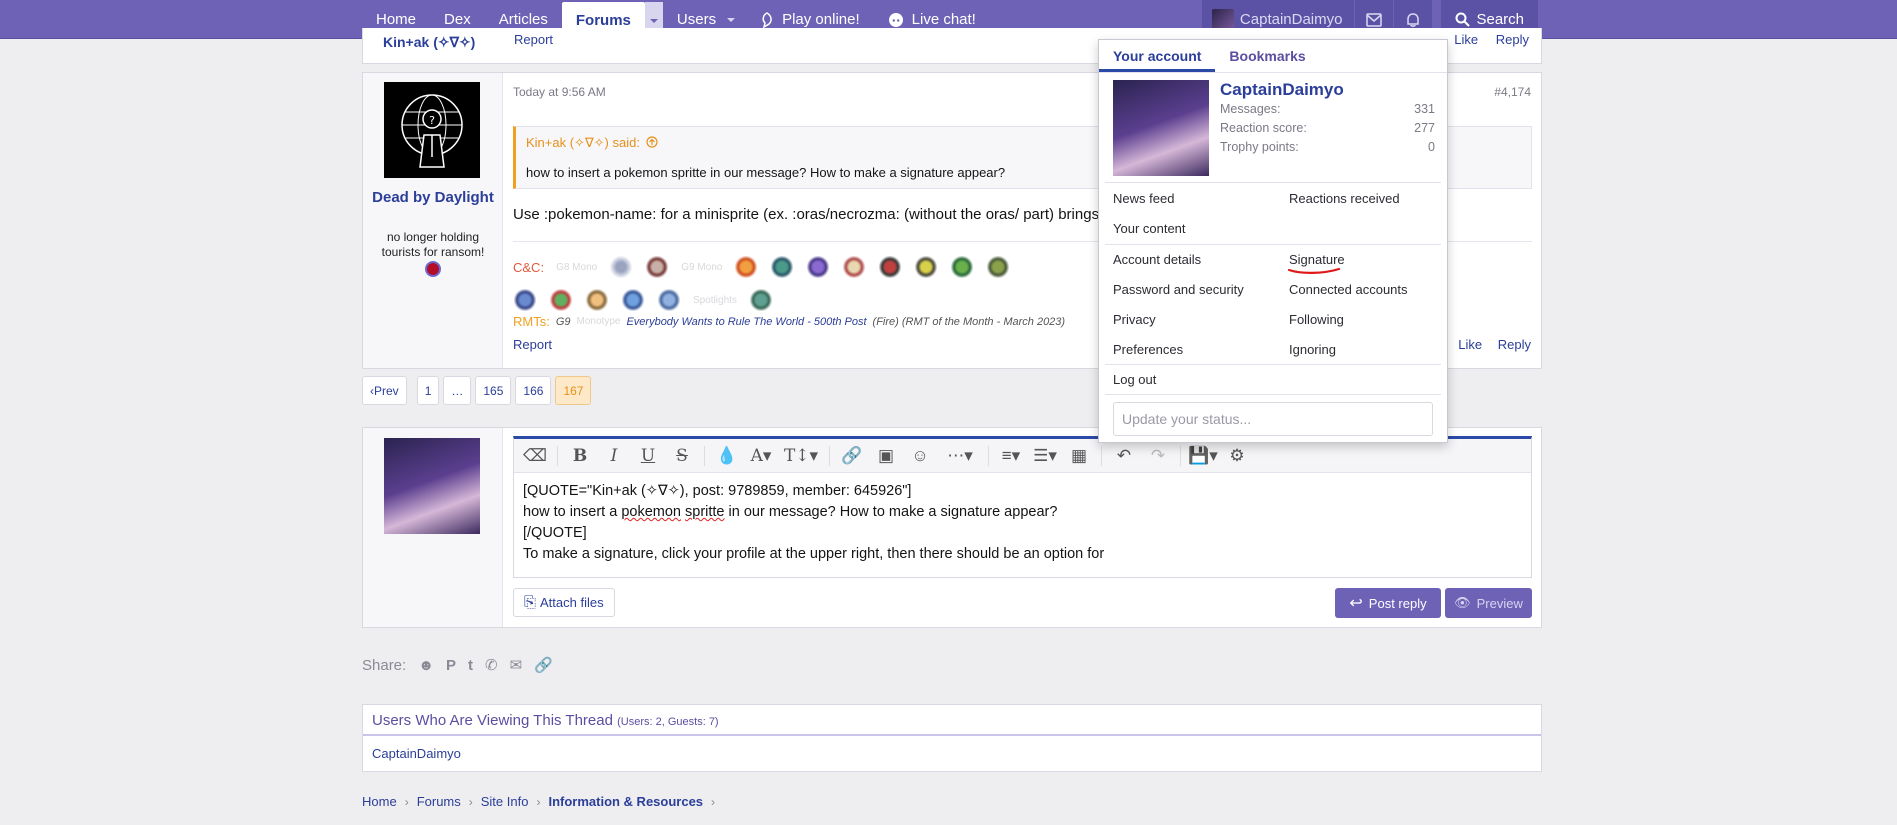 The image size is (1897, 825). What do you see at coordinates (1348, 289) in the screenshot?
I see `menu-connected-accounts: Connected accounts` at bounding box center [1348, 289].